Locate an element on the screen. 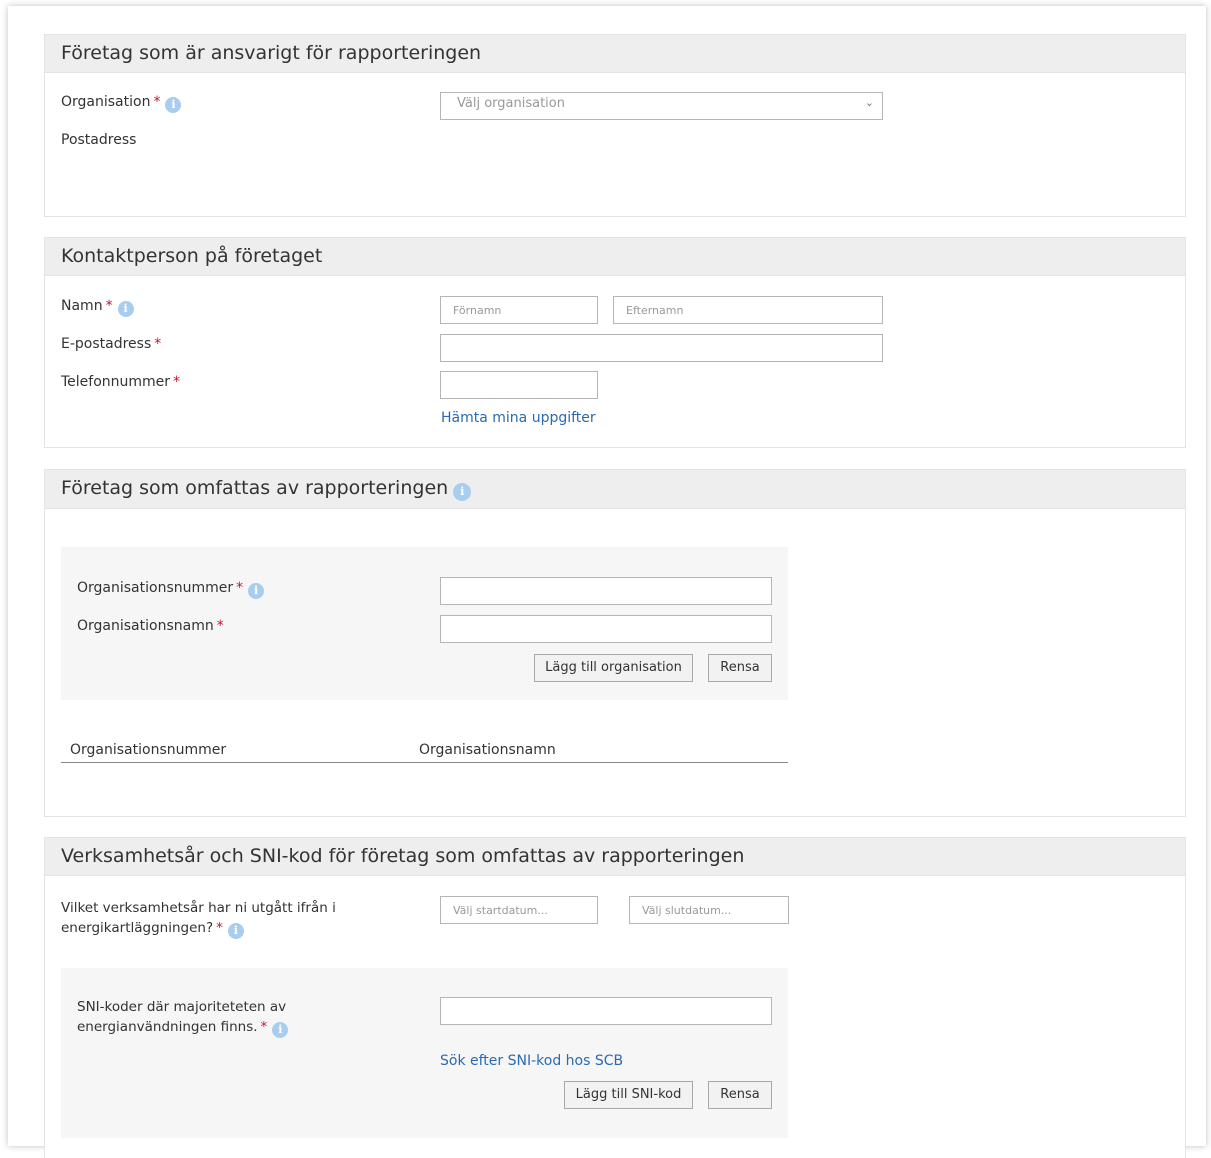  clear-button: Rensa is located at coordinates (740, 668).